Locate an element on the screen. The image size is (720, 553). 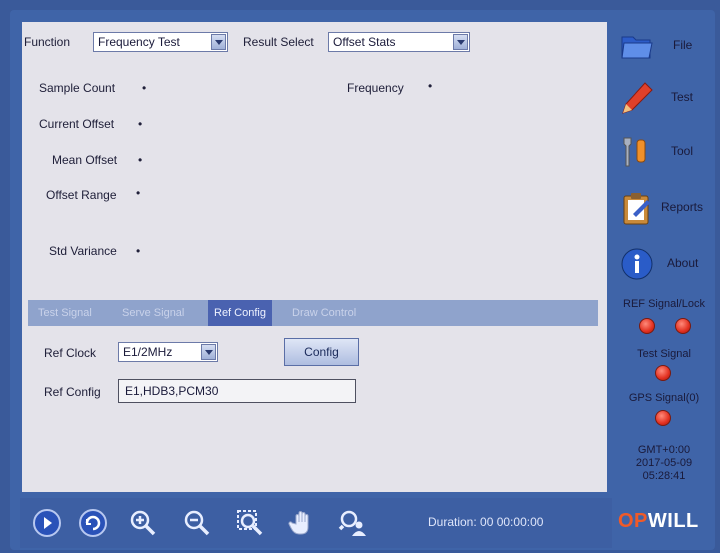
wrench-icon is located at coordinates (634, 152).